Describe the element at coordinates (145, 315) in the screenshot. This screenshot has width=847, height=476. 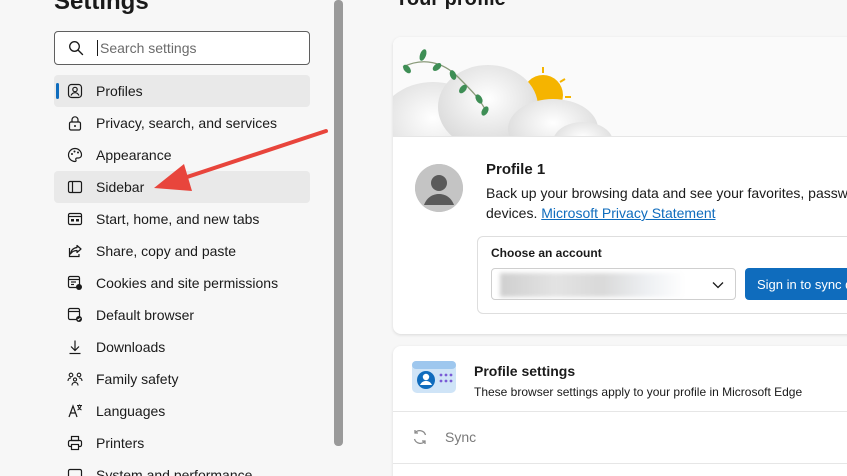
I see `sidebar-item-label: Default browser` at that location.